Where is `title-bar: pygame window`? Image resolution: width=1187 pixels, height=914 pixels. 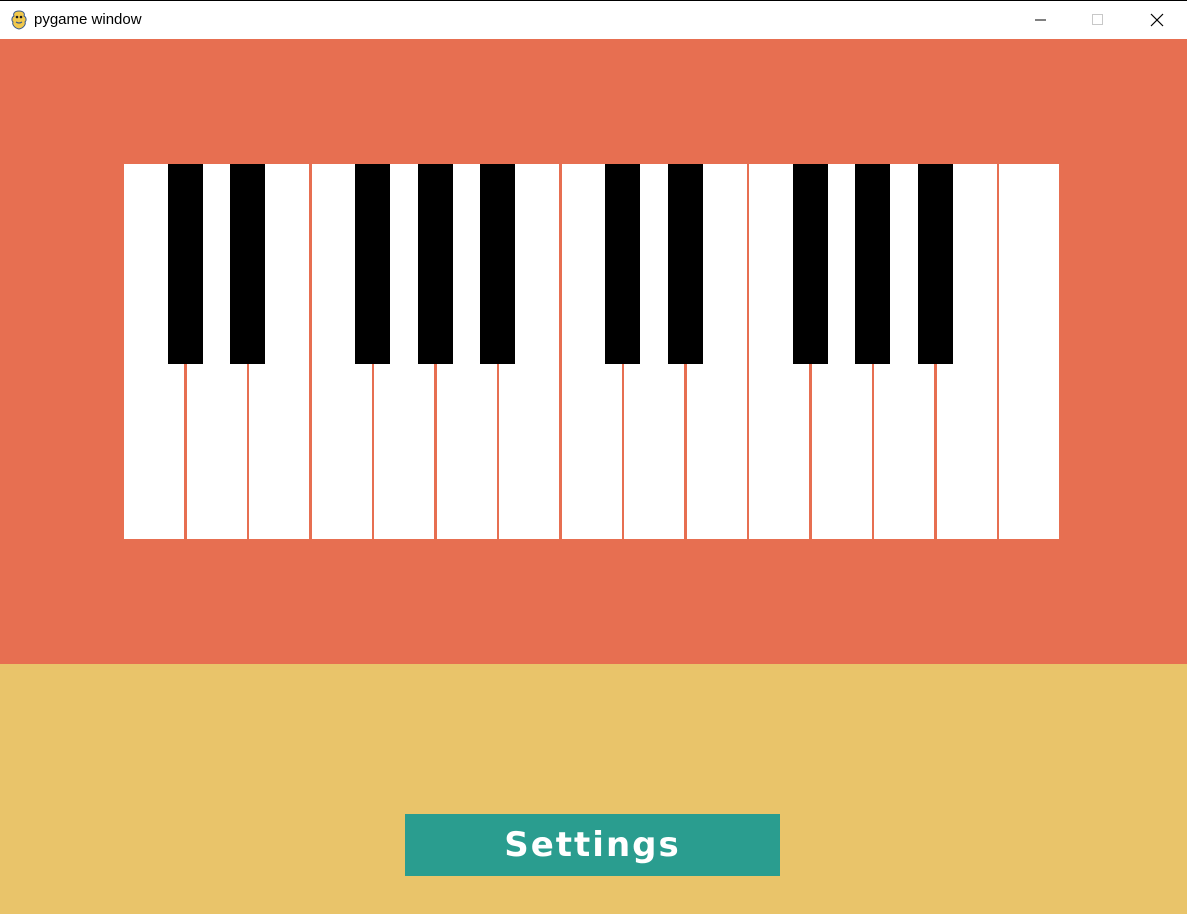
title-bar: pygame window is located at coordinates (593, 19).